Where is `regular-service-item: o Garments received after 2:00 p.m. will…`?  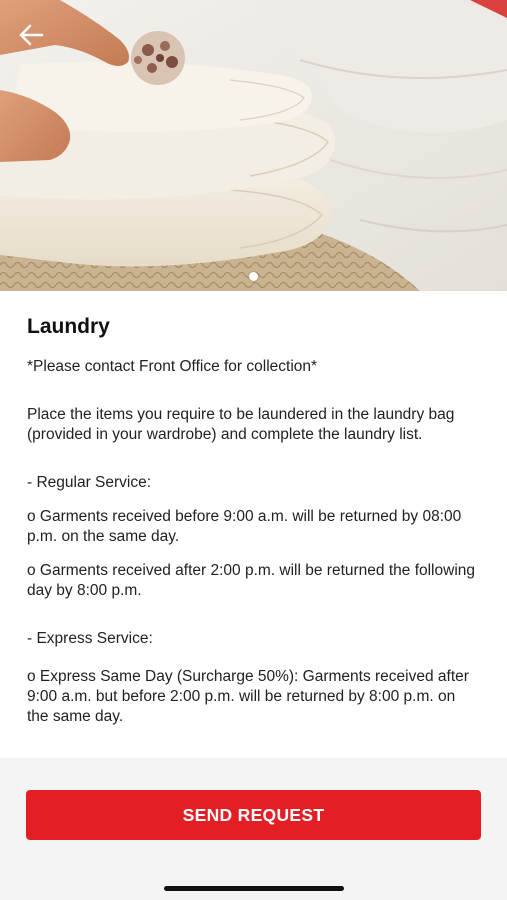 regular-service-item: o Garments received after 2:00 p.m. will… is located at coordinates (251, 580).